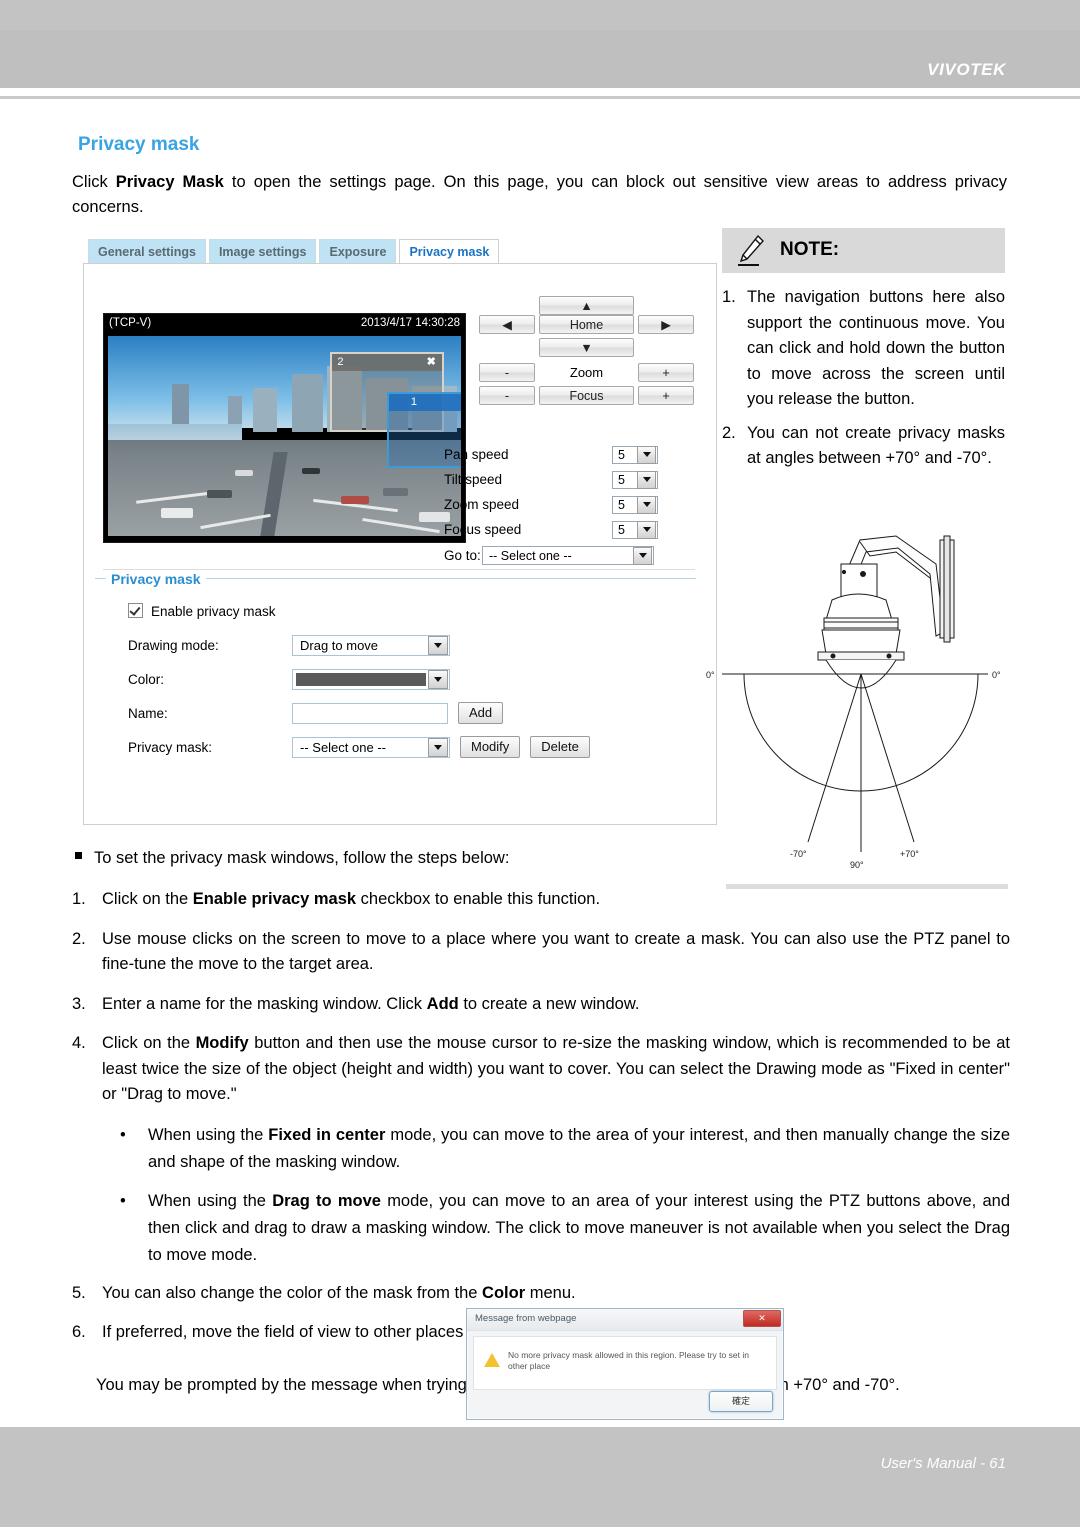 This screenshot has width=1080, height=1527. I want to click on enable-privacy-mask-checkbox: Enable privacy mask, so click(202, 611).